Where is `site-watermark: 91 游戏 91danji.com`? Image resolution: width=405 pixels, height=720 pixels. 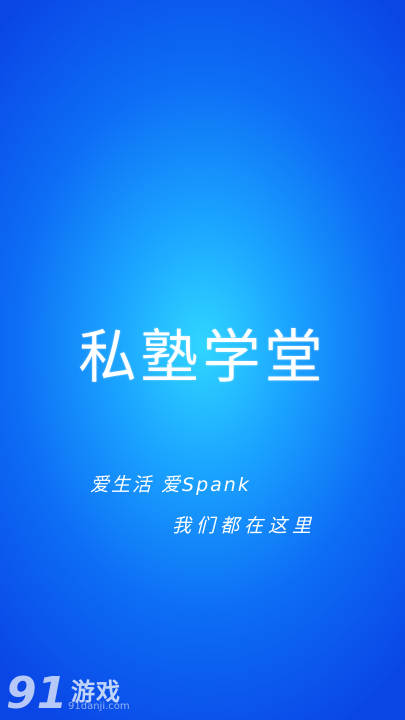 site-watermark: 91 游戏 91danji.com is located at coordinates (74, 691).